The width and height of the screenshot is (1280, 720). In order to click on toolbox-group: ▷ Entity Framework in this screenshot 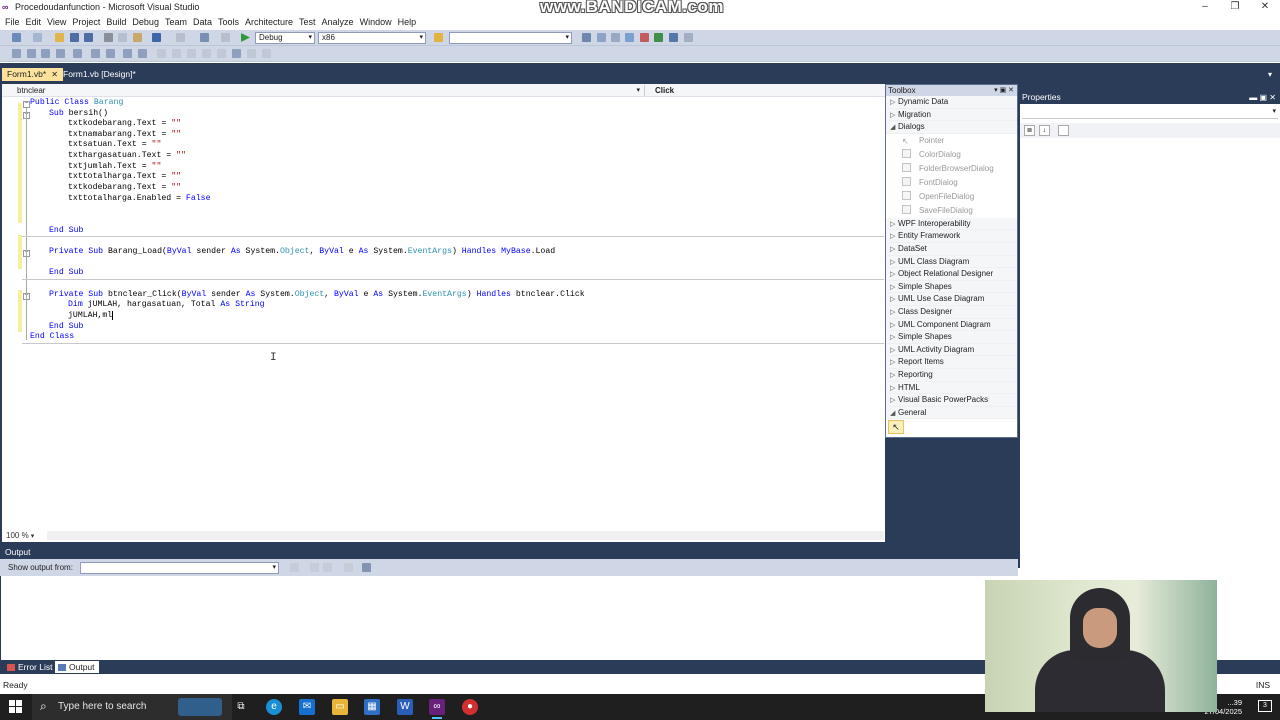, I will do `click(951, 236)`.